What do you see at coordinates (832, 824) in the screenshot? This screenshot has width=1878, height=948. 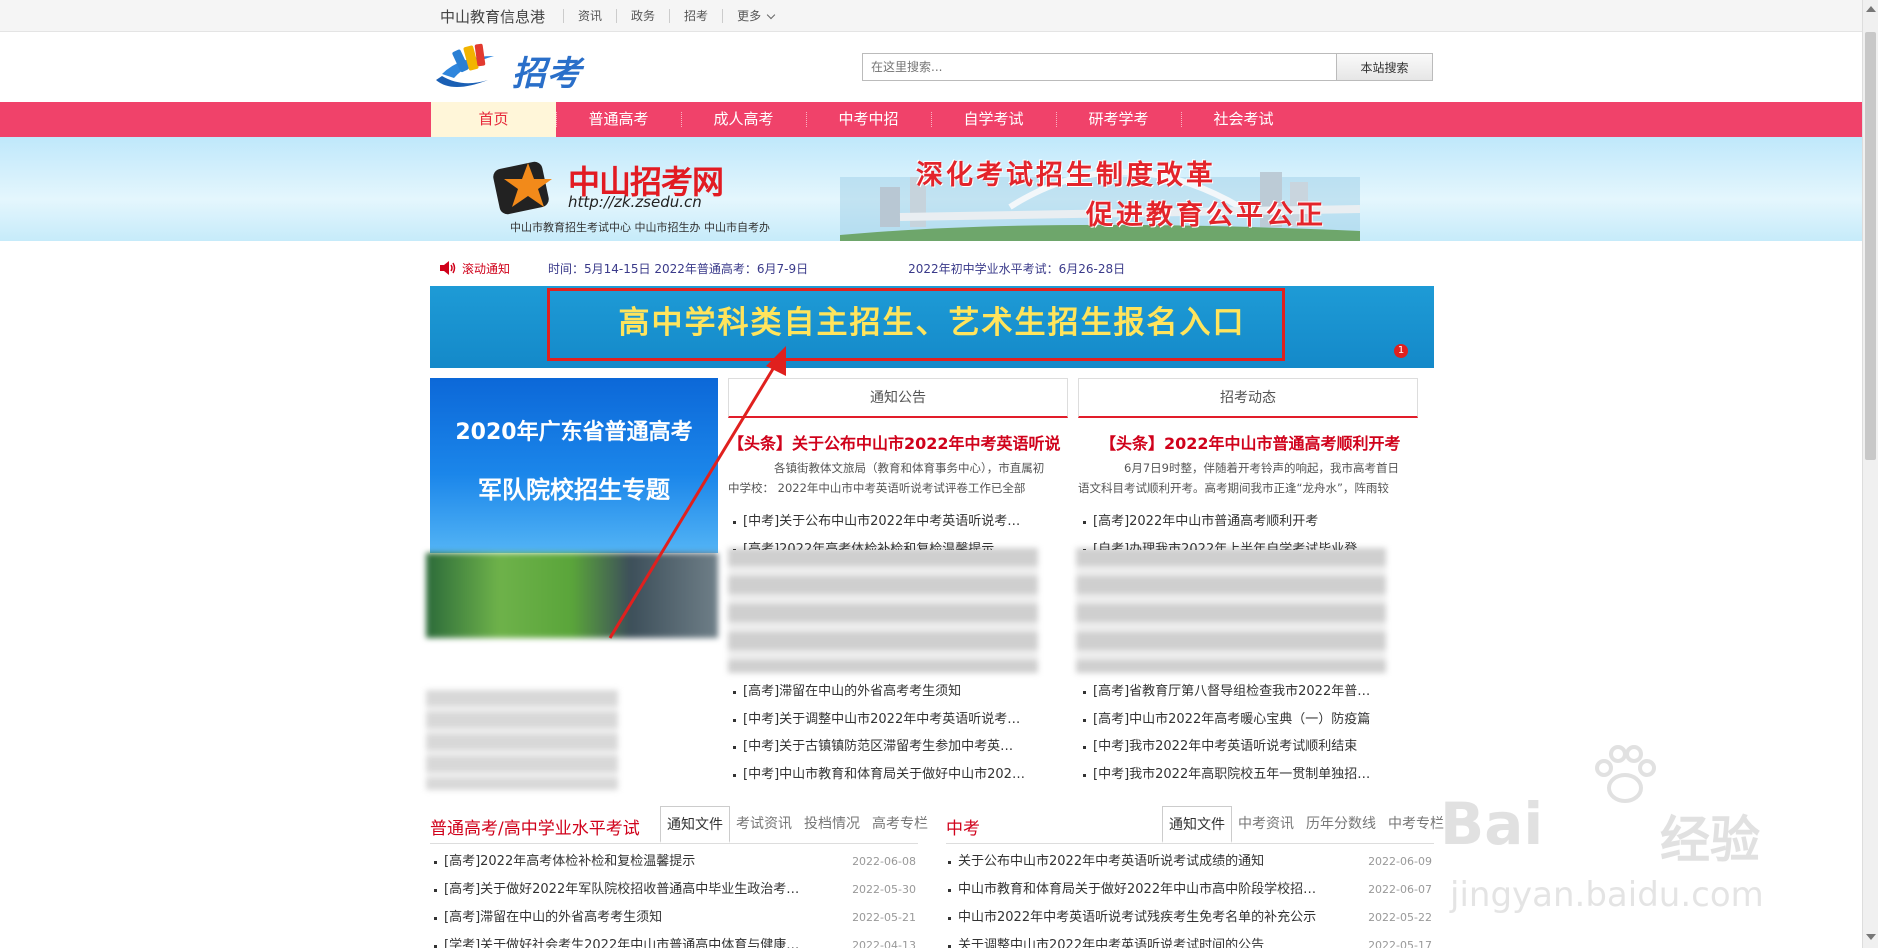 I see `tab-gaokao-admission: 投档情况` at bounding box center [832, 824].